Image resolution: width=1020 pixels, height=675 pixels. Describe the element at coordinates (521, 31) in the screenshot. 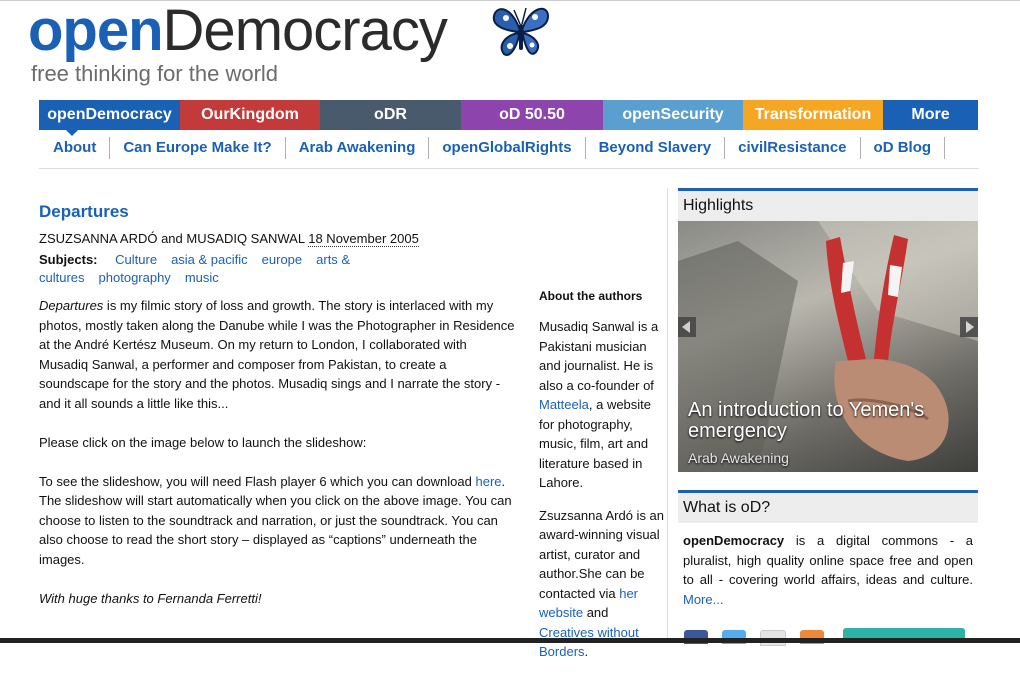

I see `butterfly-logo-icon` at that location.